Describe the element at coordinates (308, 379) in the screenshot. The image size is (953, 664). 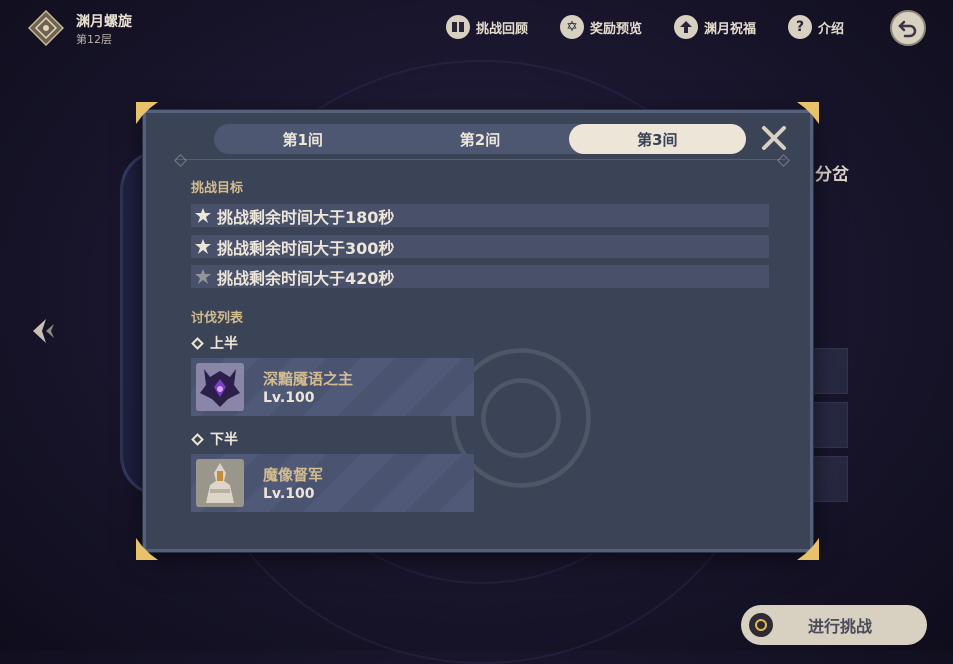
I see `enemy-name: 深黯魇语之主` at that location.